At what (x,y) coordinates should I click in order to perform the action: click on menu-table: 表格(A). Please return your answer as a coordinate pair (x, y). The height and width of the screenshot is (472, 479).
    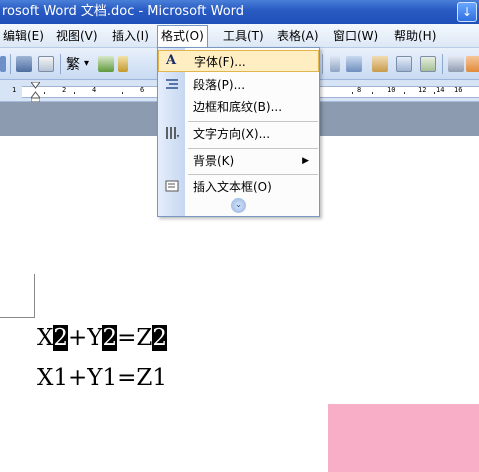
    Looking at the image, I should click on (298, 36).